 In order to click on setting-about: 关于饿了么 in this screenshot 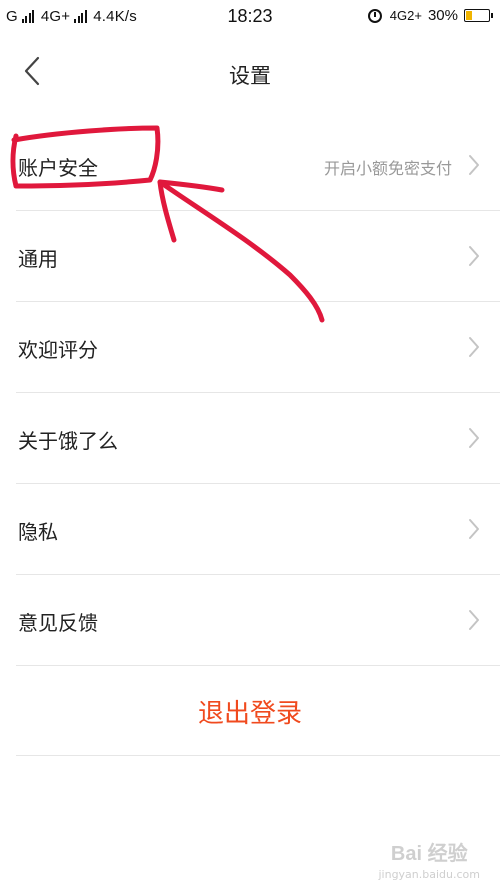, I will do `click(258, 438)`.